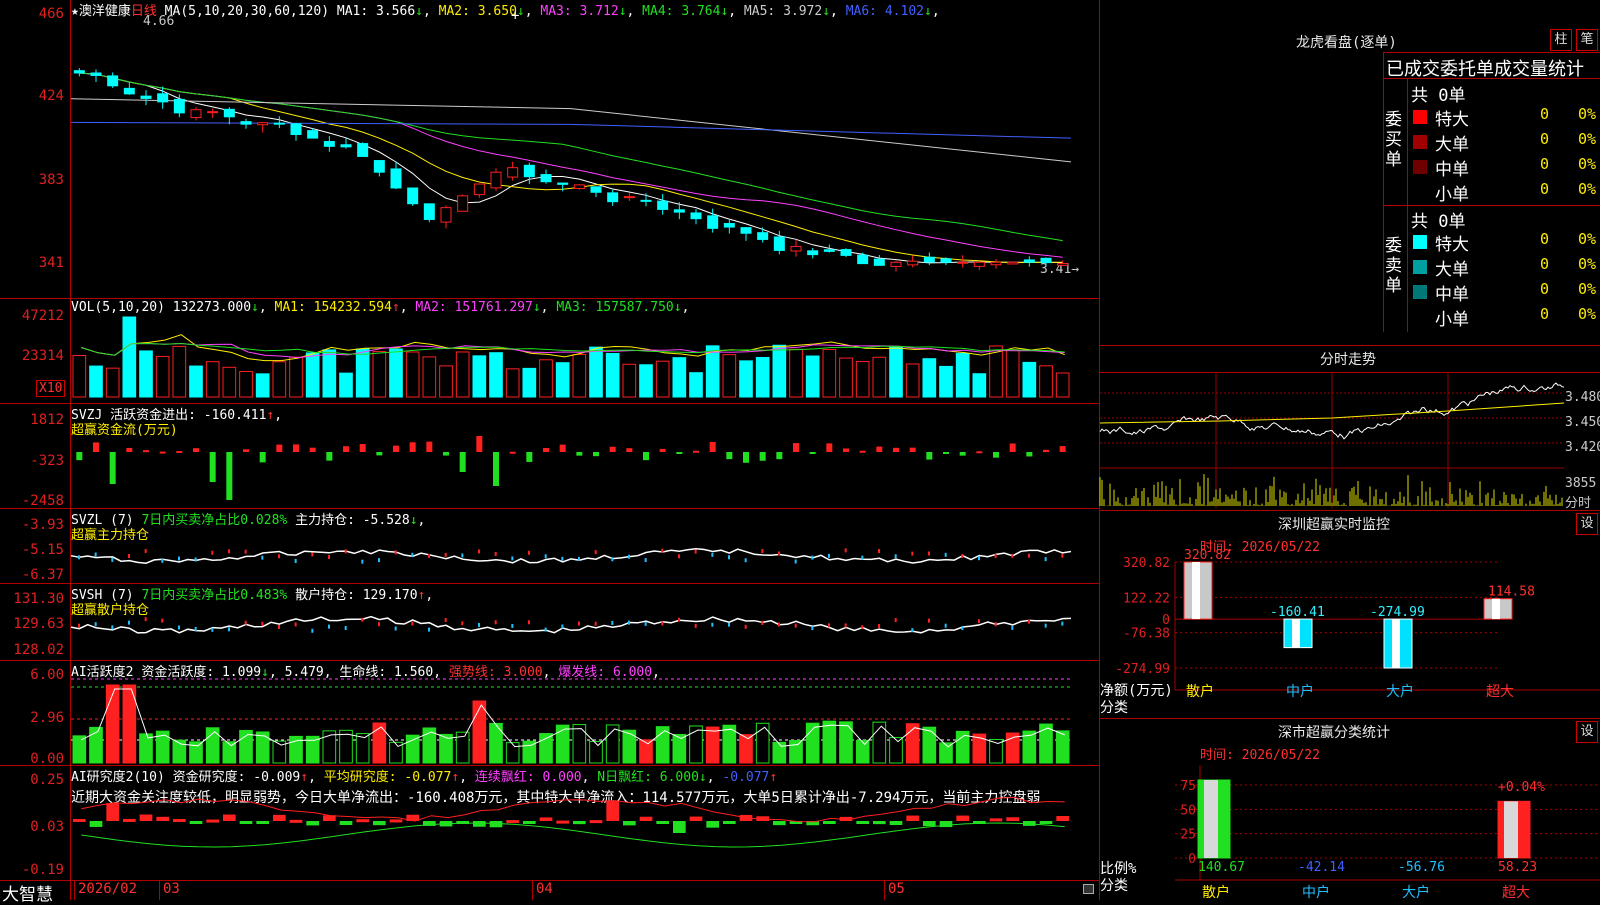  Describe the element at coordinates (584, 630) in the screenshot. I see `svsh-chart` at that location.